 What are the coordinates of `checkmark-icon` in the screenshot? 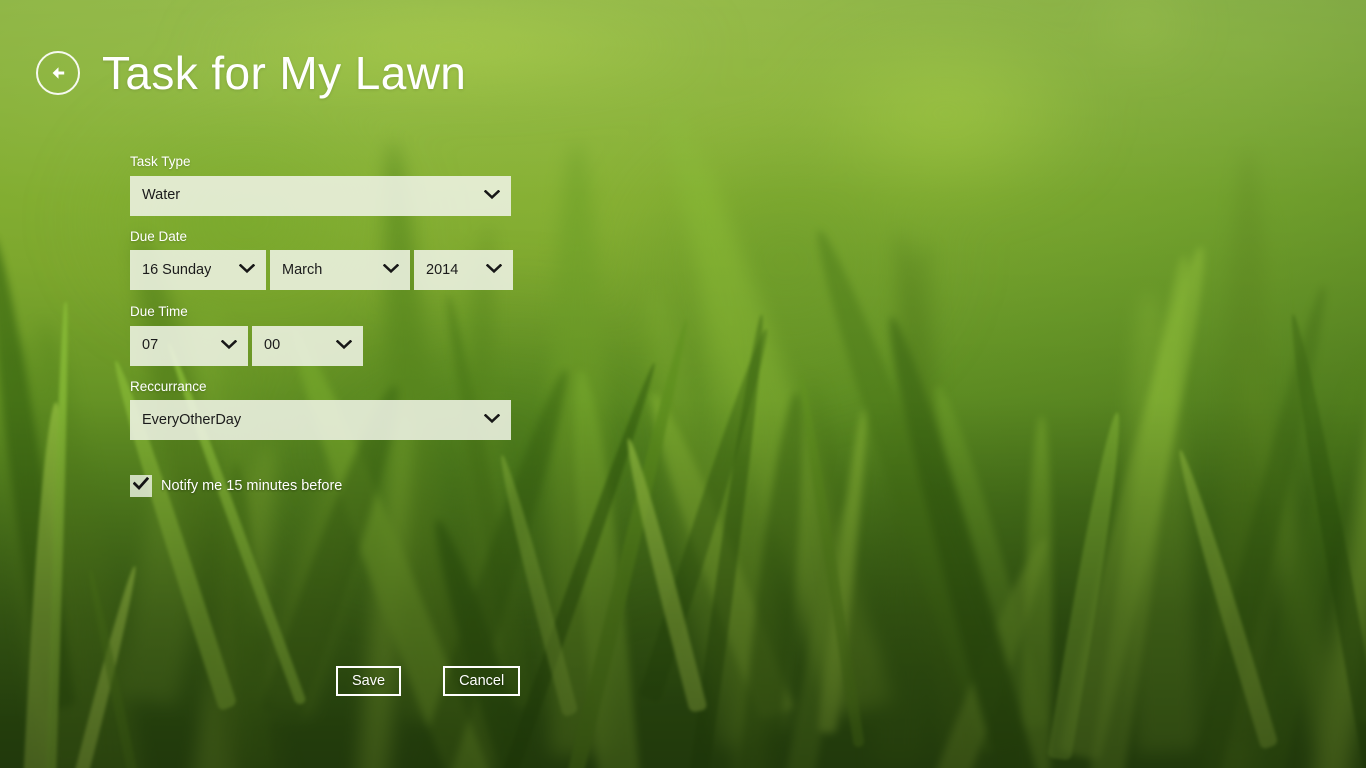 It's located at (141, 486).